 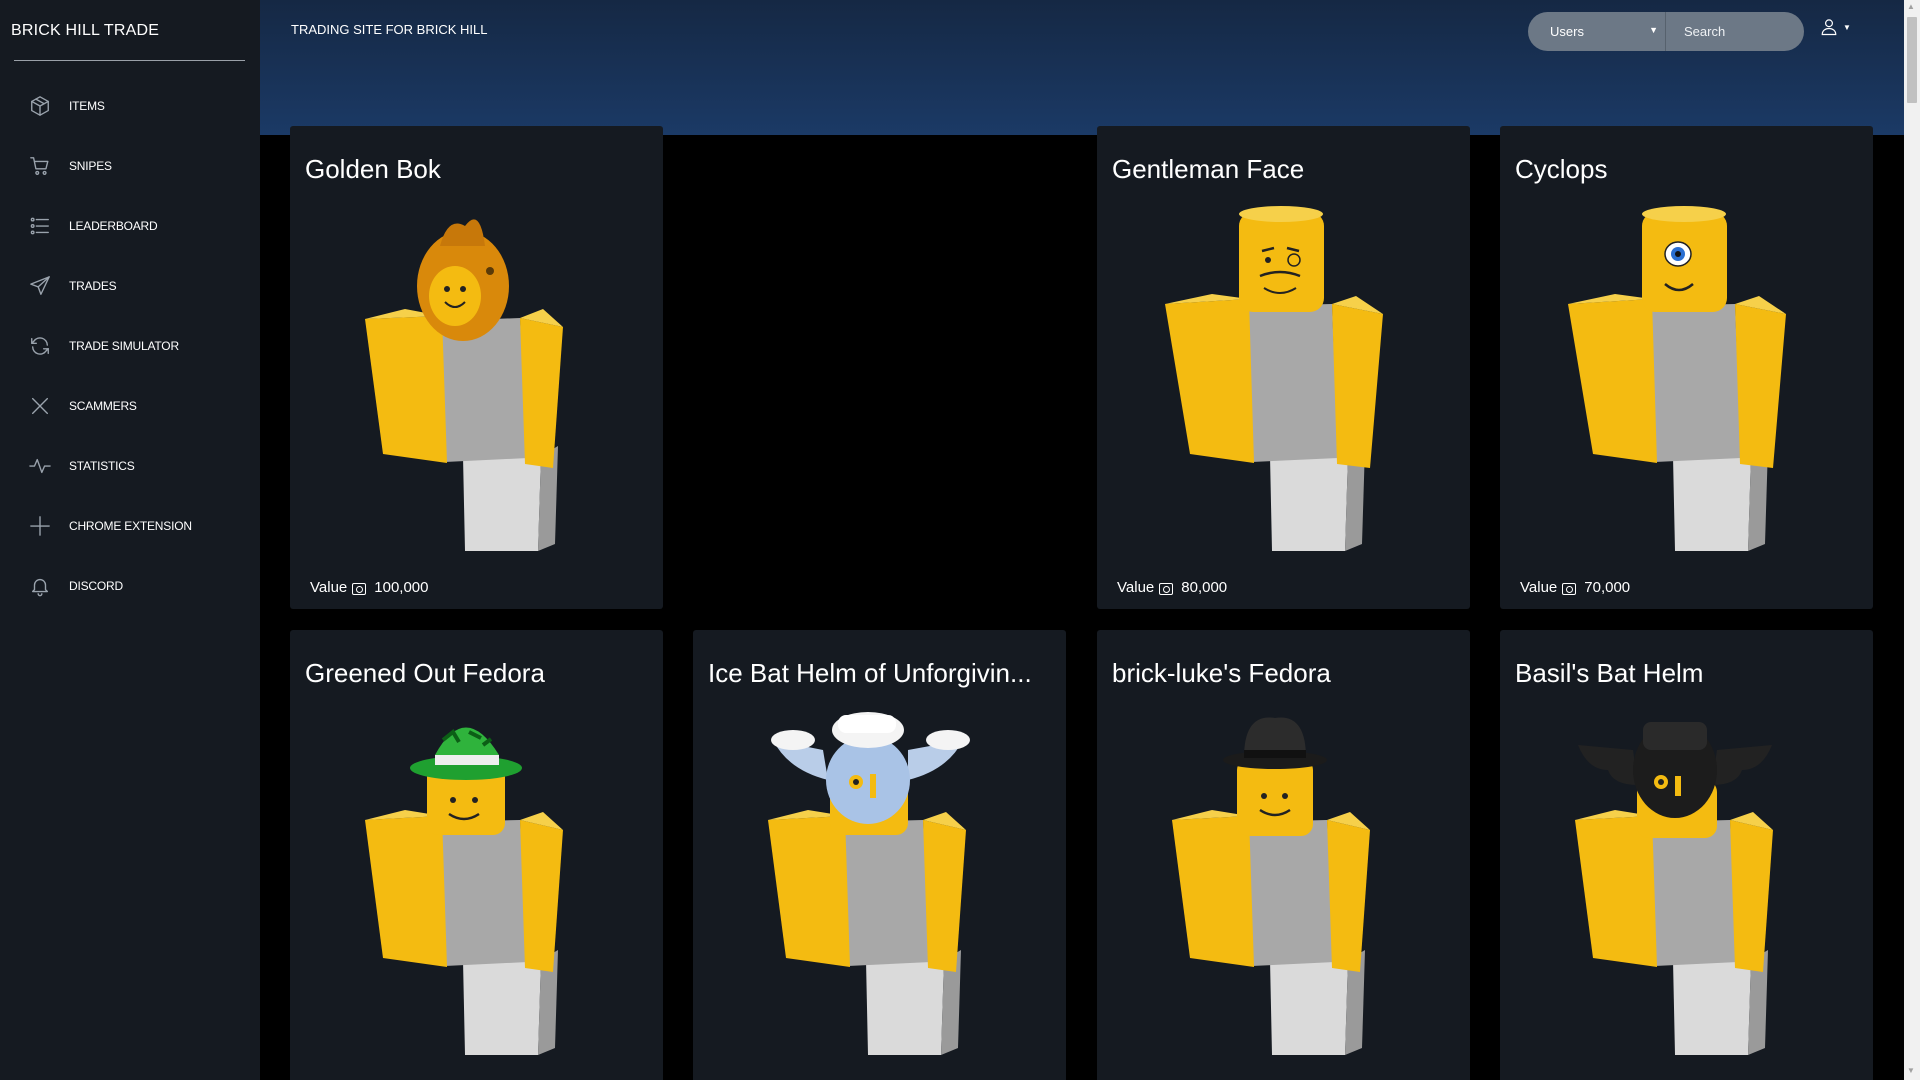 What do you see at coordinates (40, 346) in the screenshot?
I see `refresh-icon` at bounding box center [40, 346].